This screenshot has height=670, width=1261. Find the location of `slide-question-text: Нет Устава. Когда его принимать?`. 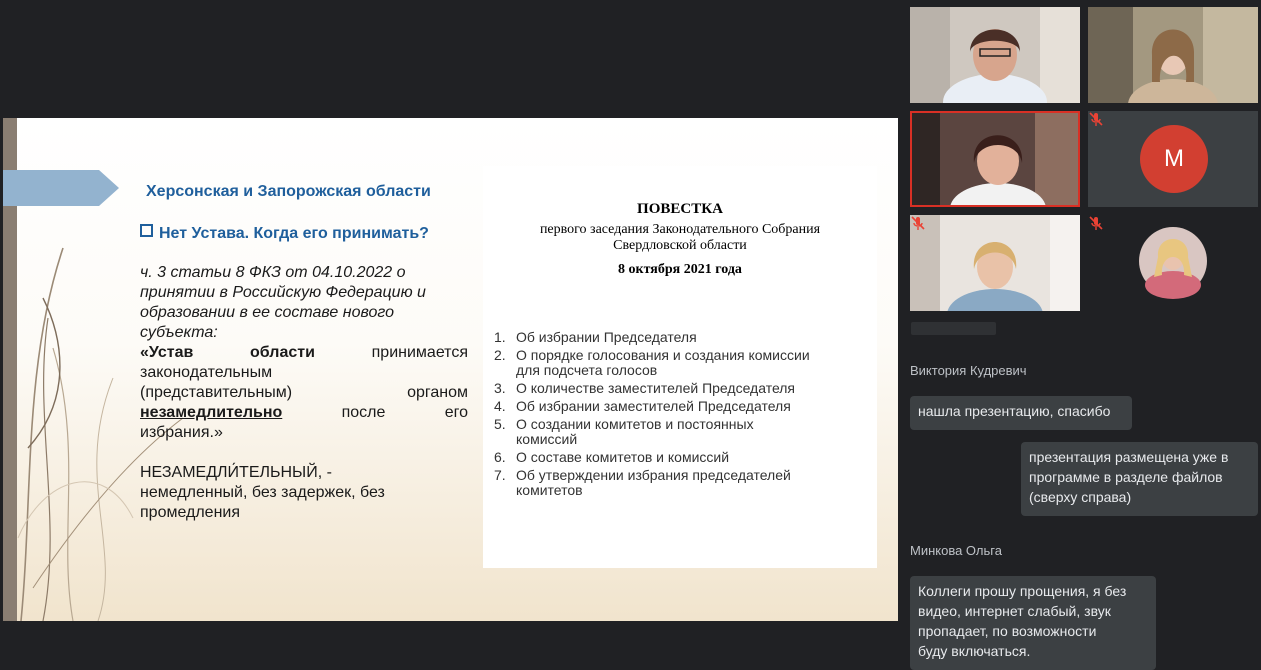

slide-question-text: Нет Устава. Когда его принимать? is located at coordinates (294, 233).